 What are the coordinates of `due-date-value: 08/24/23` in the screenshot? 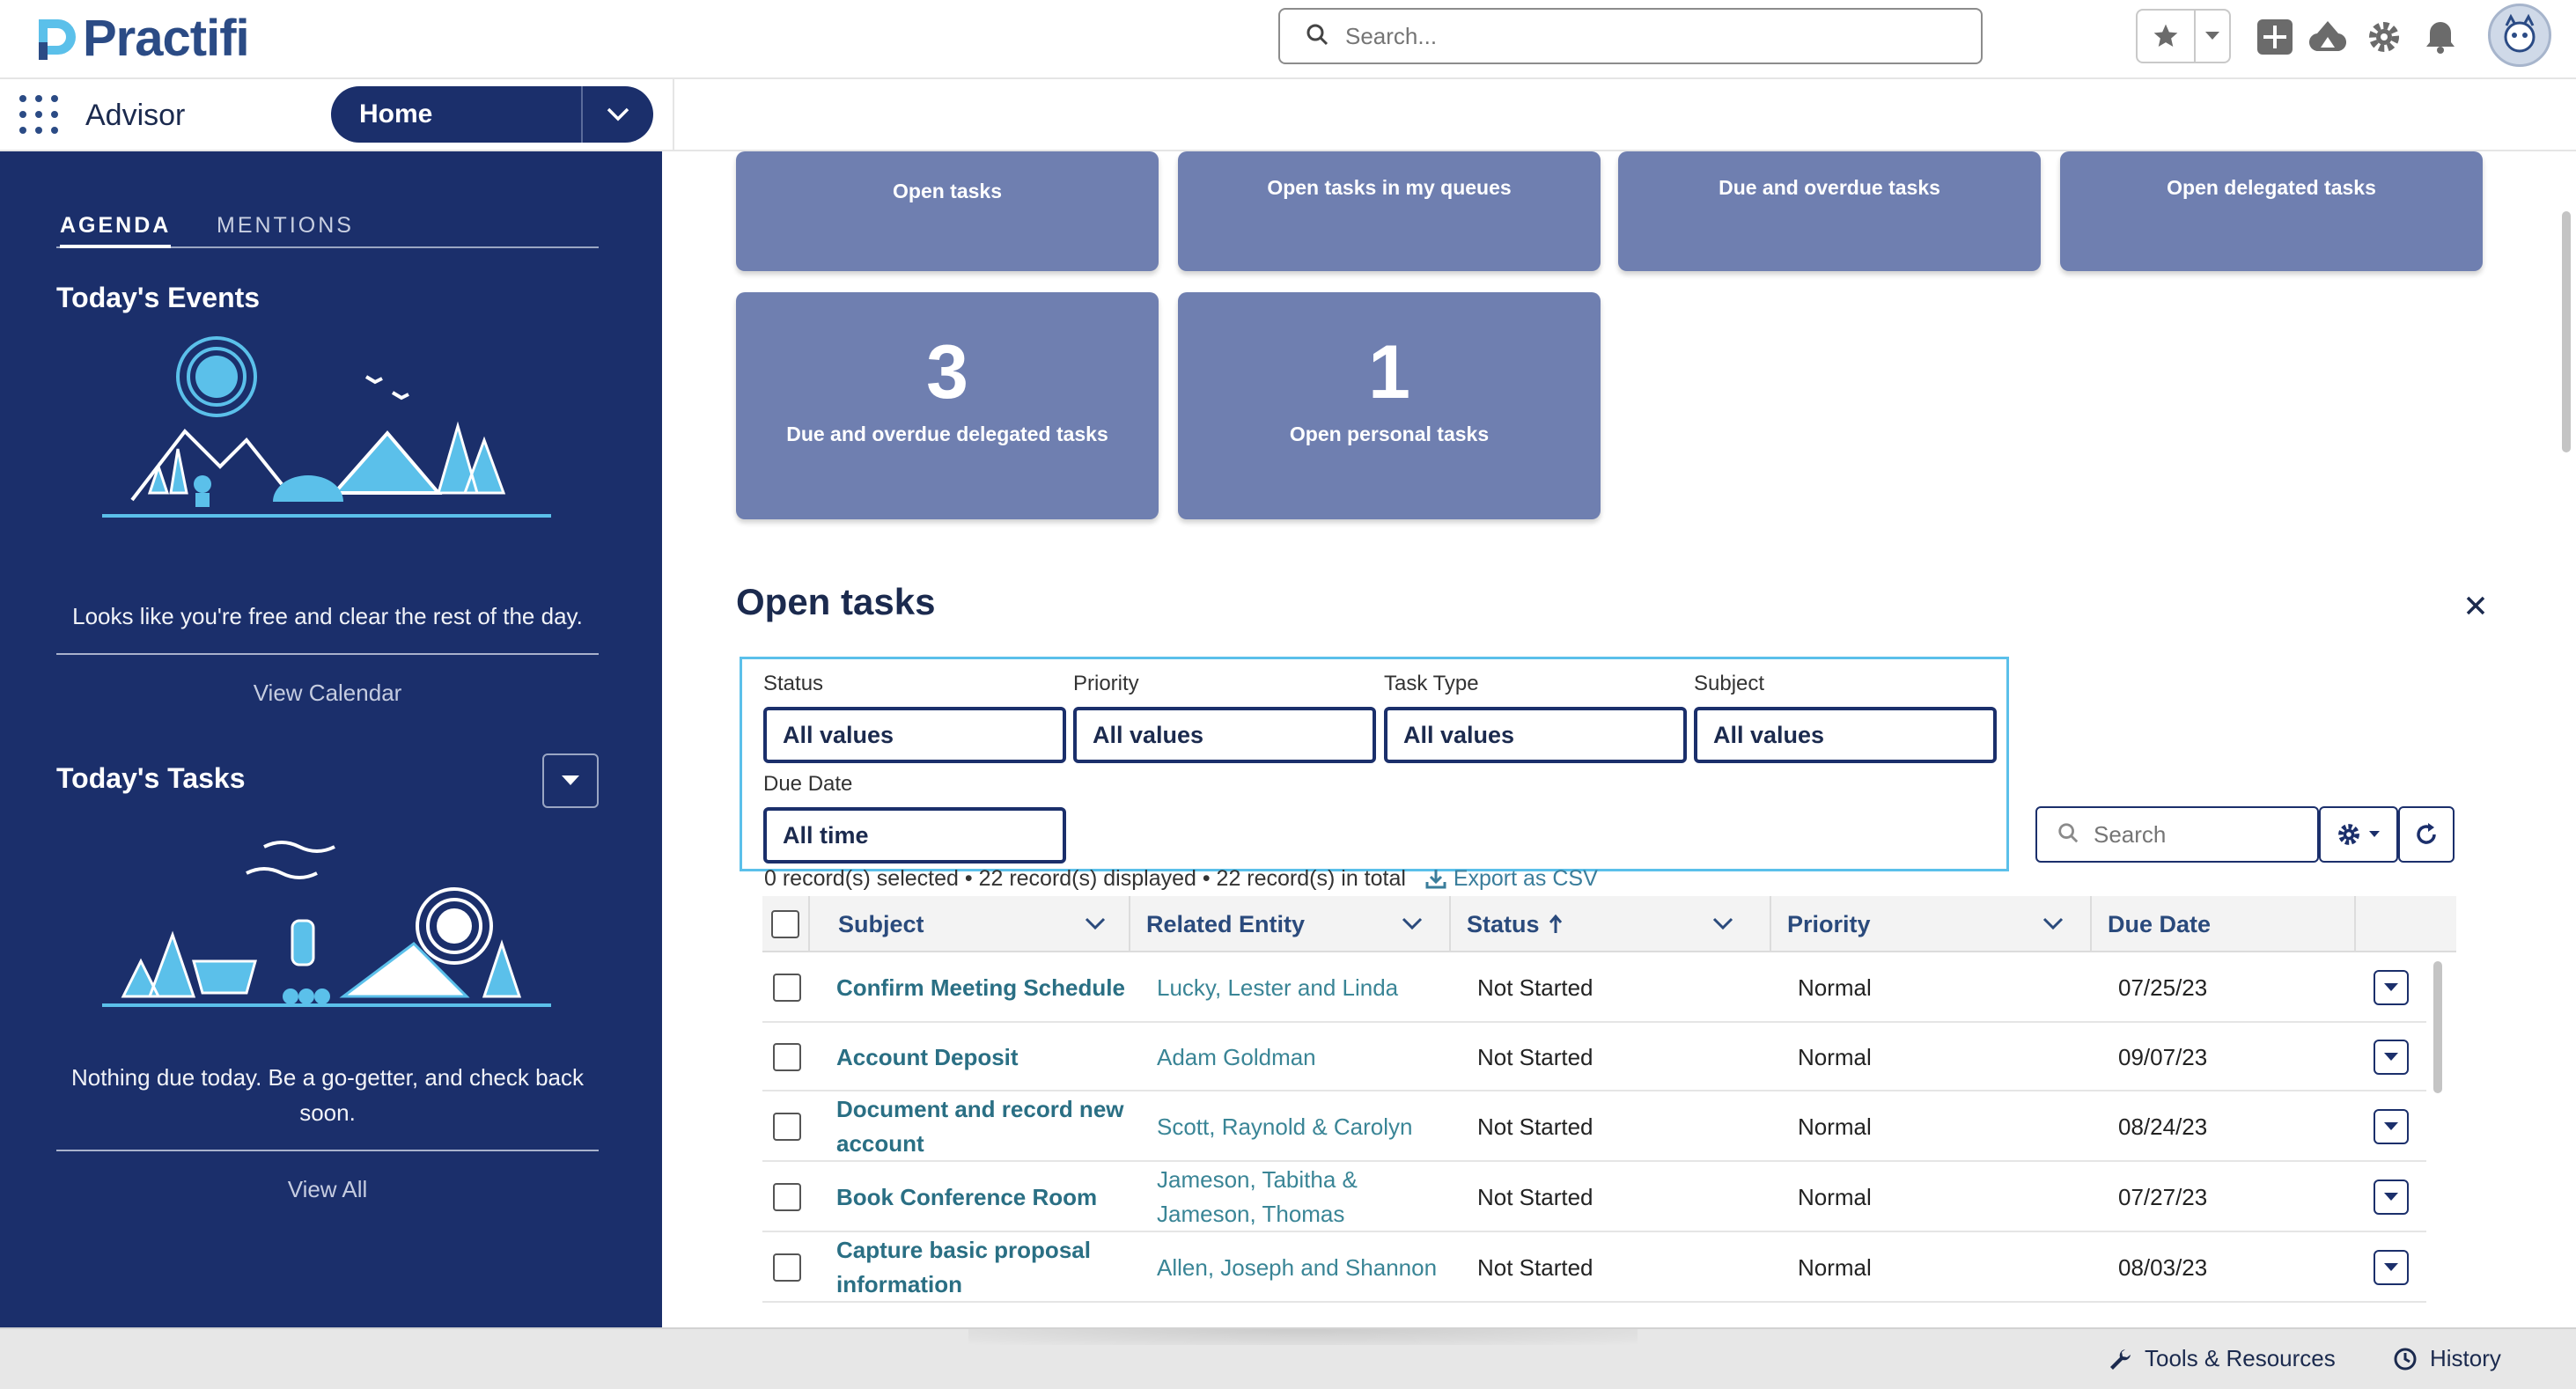 It's located at (2163, 1127).